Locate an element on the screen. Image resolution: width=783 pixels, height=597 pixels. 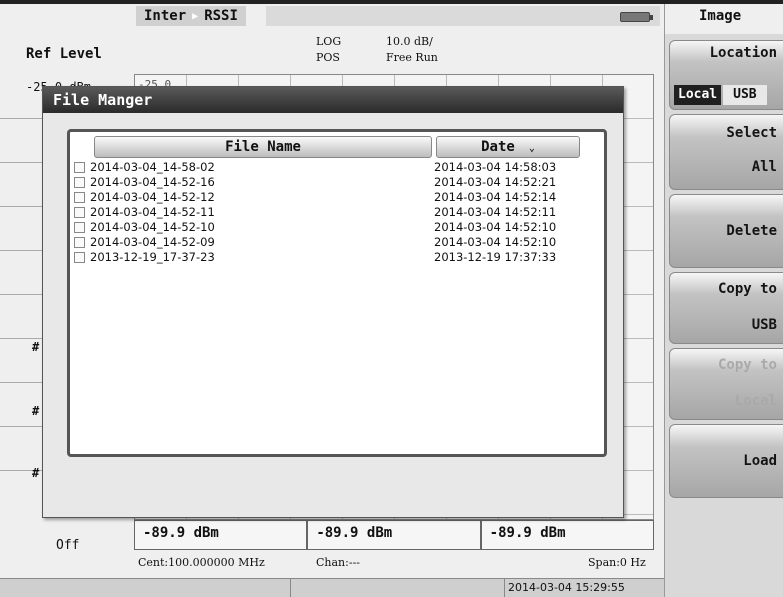
marker-readout-2: -89.9 dBm is located at coordinates (394, 535).